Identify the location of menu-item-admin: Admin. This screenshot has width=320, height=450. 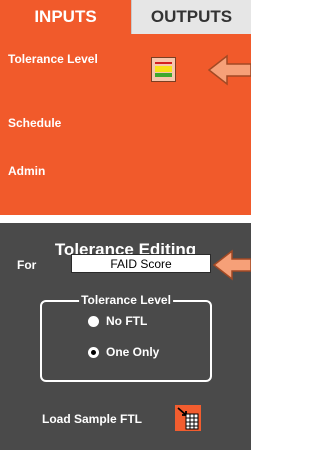
(26, 171).